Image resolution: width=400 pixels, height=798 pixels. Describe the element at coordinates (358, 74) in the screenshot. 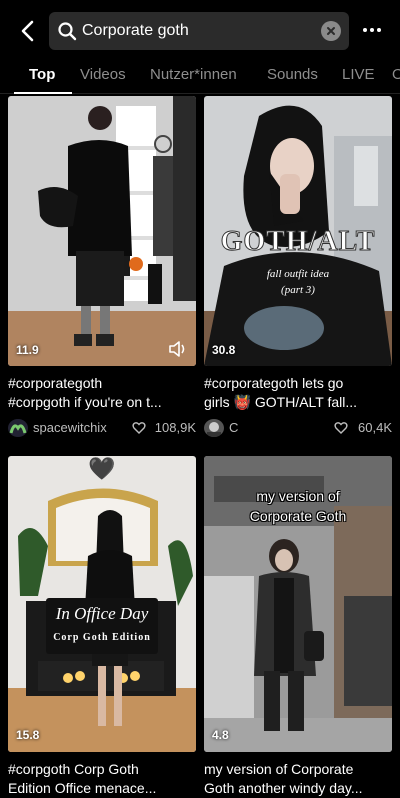

I see `tab-live: LIVE` at that location.